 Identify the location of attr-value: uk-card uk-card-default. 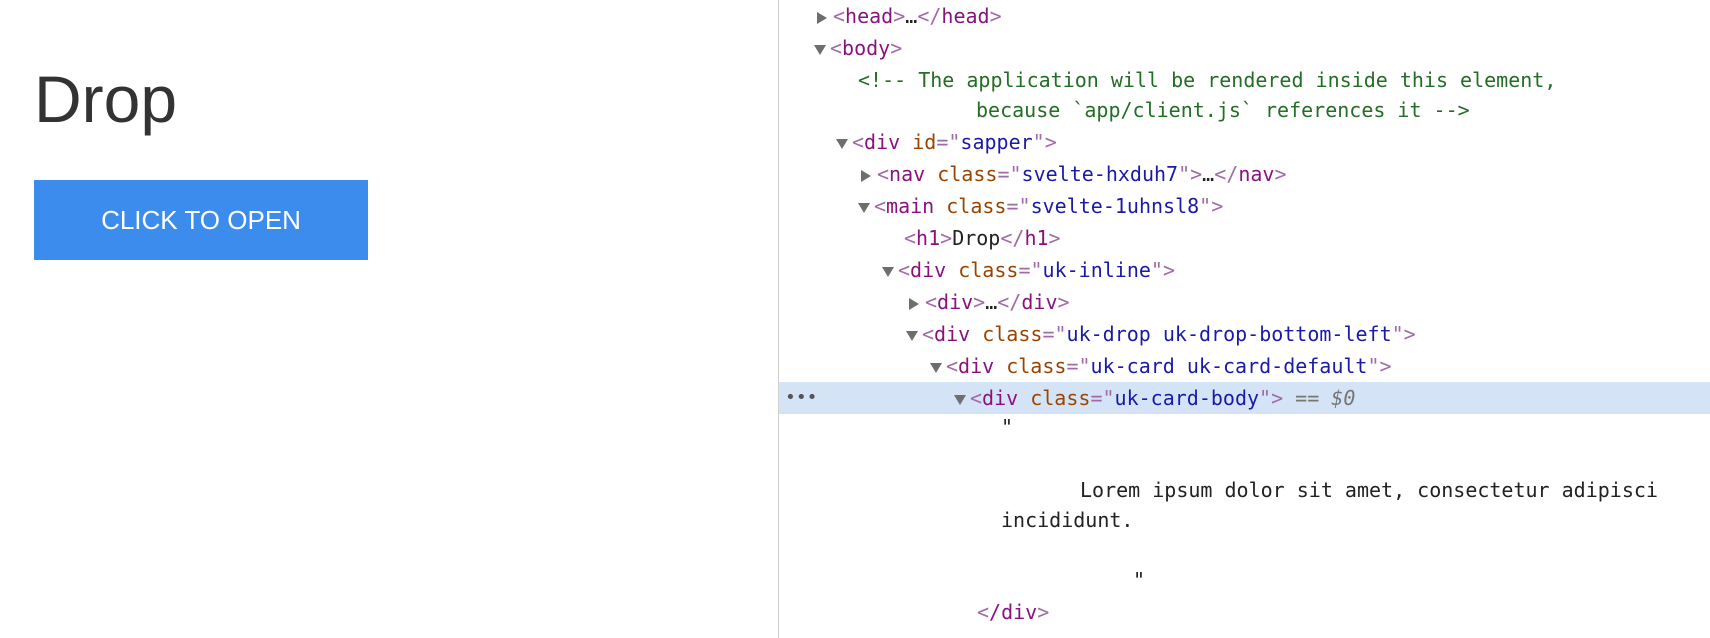
(1229, 366).